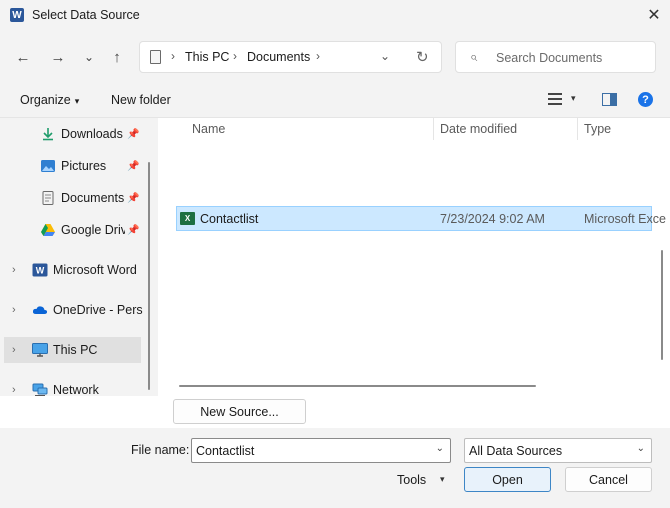  Describe the element at coordinates (75, 350) in the screenshot. I see `sidebar-item-label: This PC` at that location.